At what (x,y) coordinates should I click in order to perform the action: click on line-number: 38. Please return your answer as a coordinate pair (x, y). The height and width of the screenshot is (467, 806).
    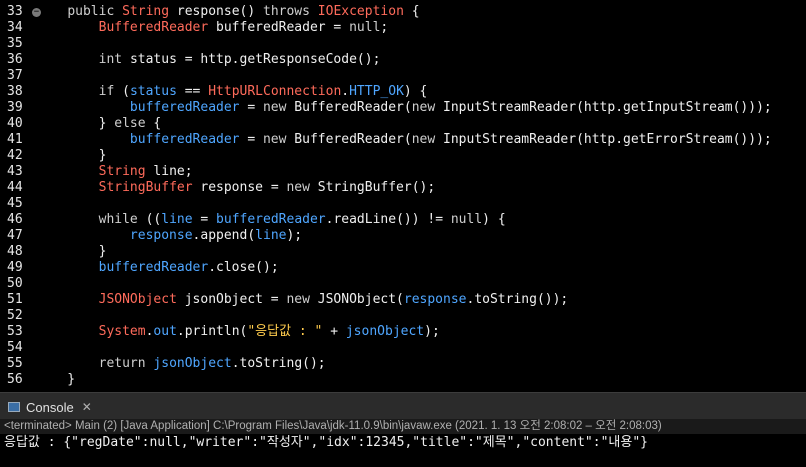
    Looking at the image, I should click on (15, 91).